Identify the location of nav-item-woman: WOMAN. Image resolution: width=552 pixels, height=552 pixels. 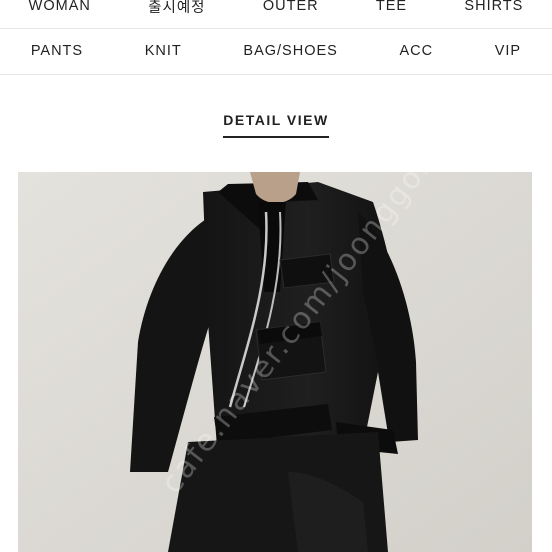
(60, 7).